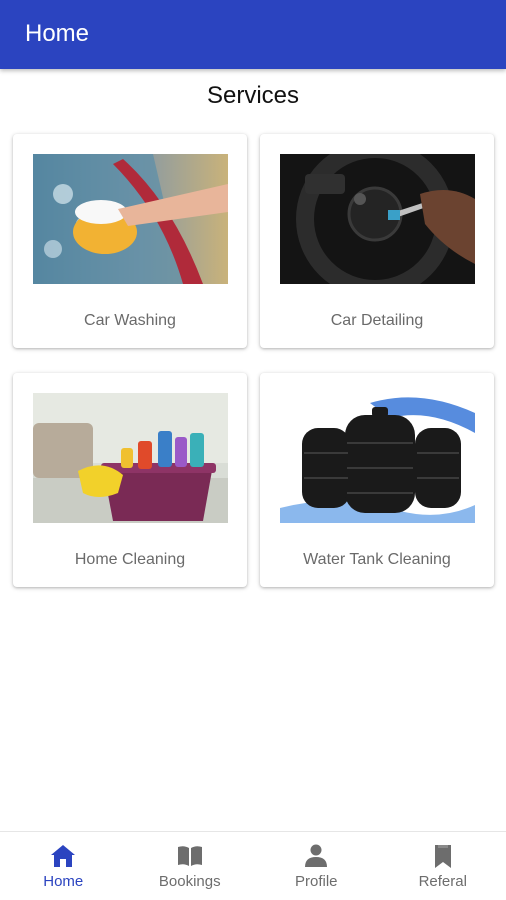 Image resolution: width=506 pixels, height=900 pixels. I want to click on nav-label: Referal, so click(442, 881).